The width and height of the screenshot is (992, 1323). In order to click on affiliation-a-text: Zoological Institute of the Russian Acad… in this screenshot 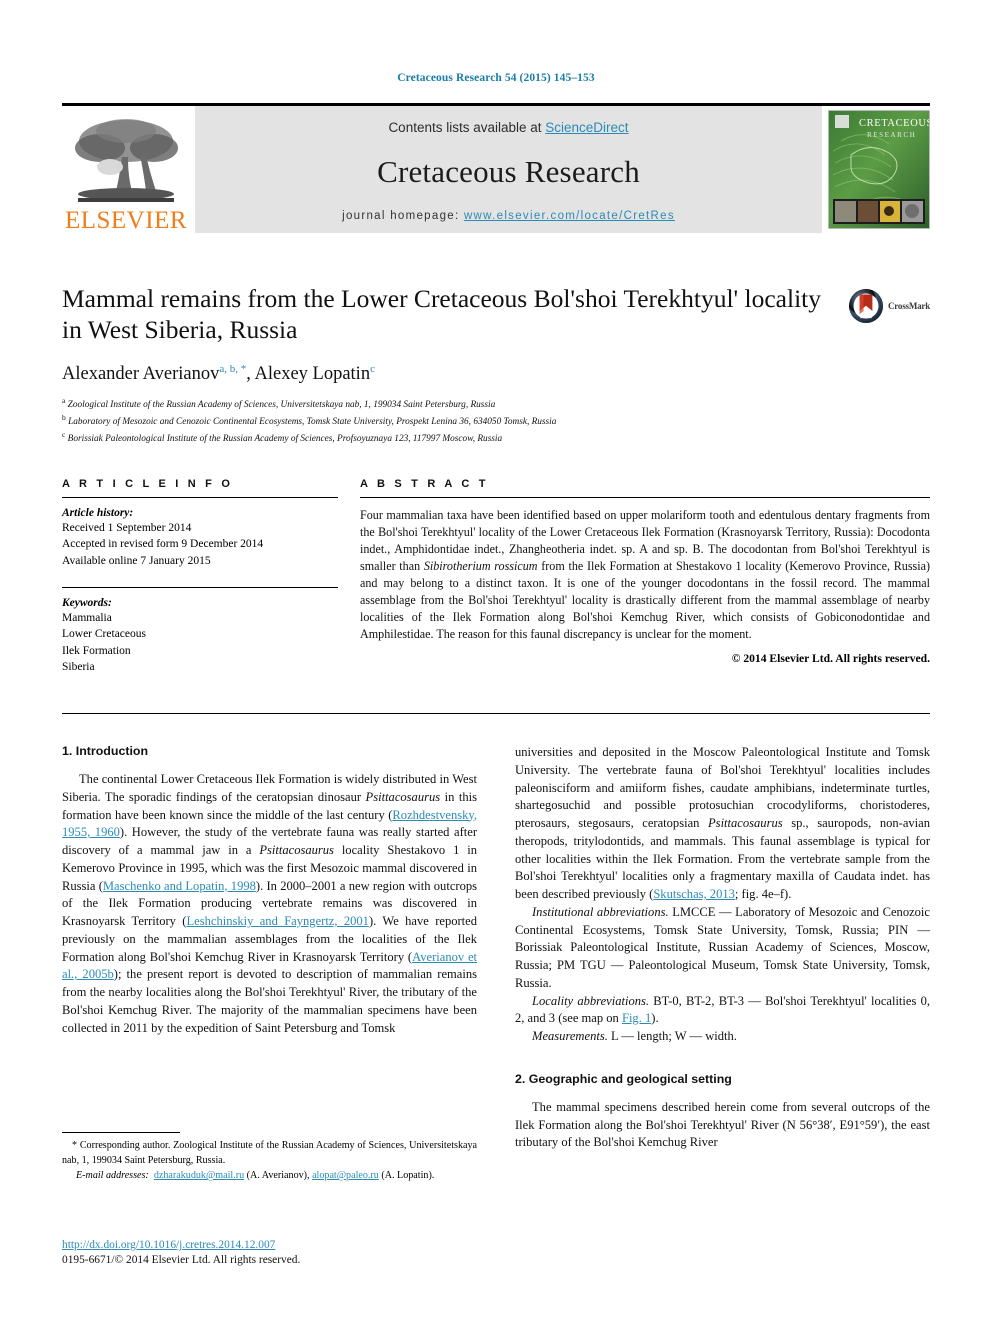, I will do `click(281, 404)`.